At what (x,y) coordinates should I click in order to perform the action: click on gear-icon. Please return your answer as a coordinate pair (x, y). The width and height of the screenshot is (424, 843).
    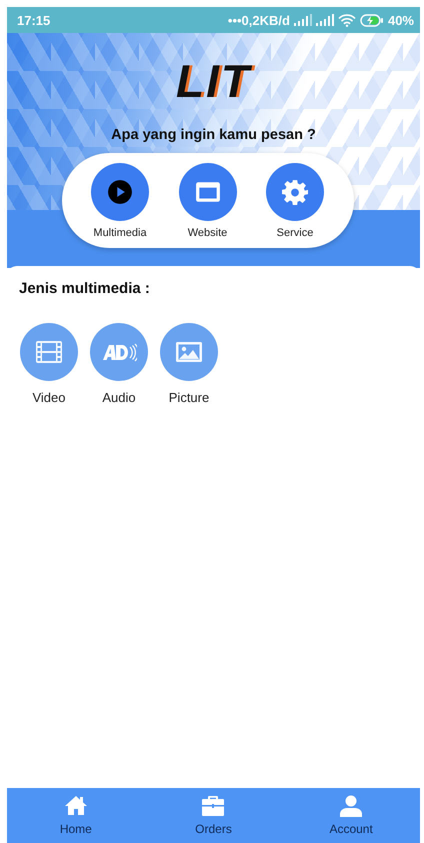
    Looking at the image, I should click on (295, 191).